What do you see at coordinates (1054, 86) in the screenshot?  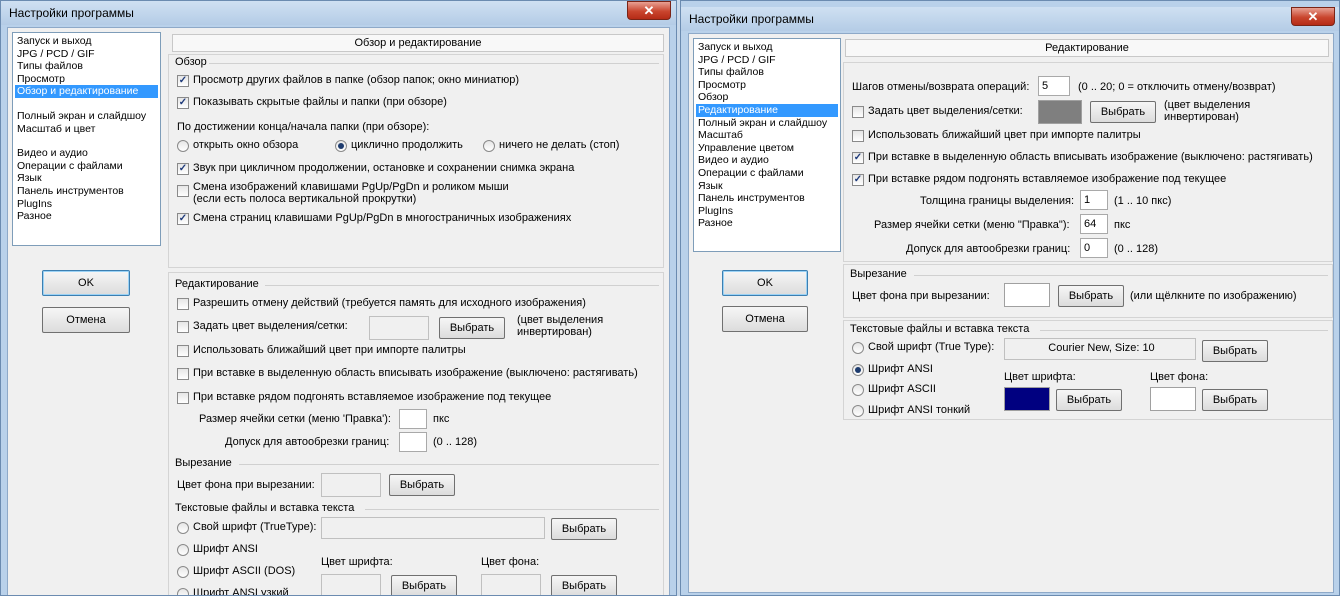 I see `undo-steps-input: 5` at bounding box center [1054, 86].